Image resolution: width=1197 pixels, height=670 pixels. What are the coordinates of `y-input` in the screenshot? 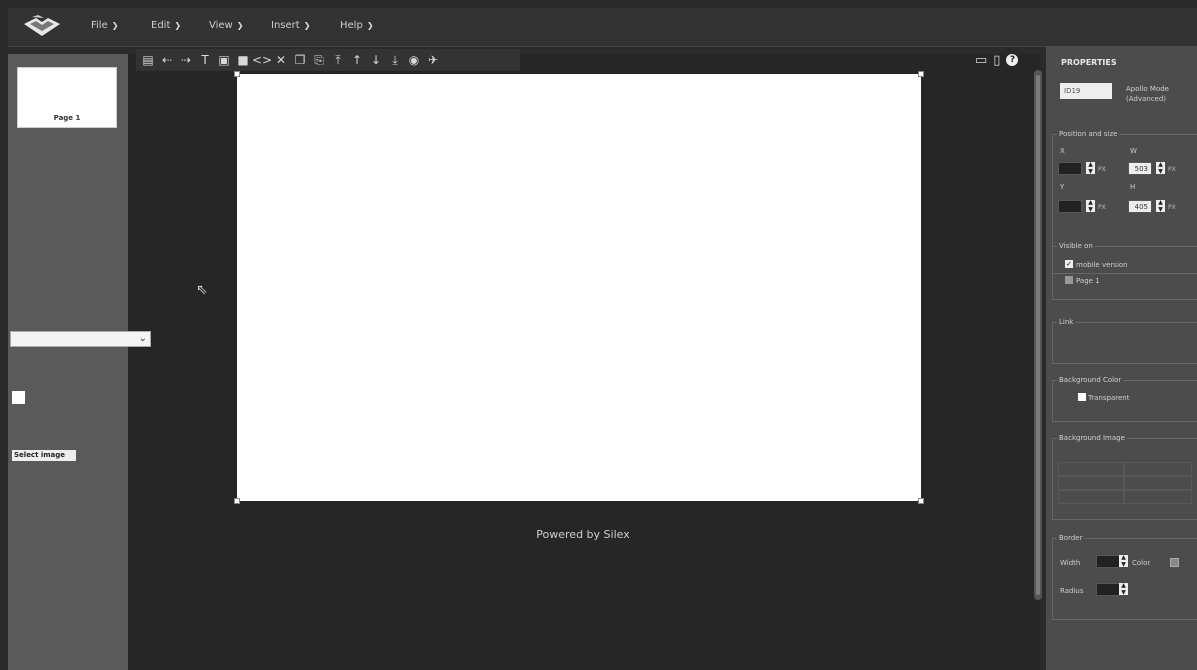 It's located at (1070, 206).